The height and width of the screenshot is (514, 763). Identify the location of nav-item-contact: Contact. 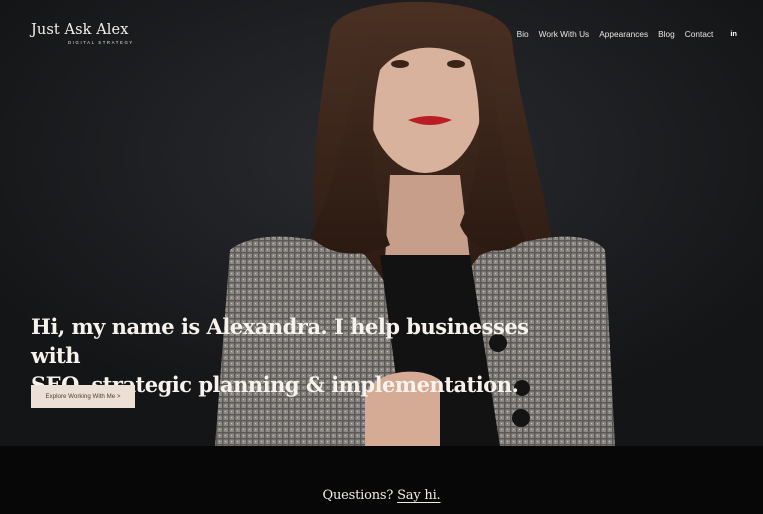
(699, 34).